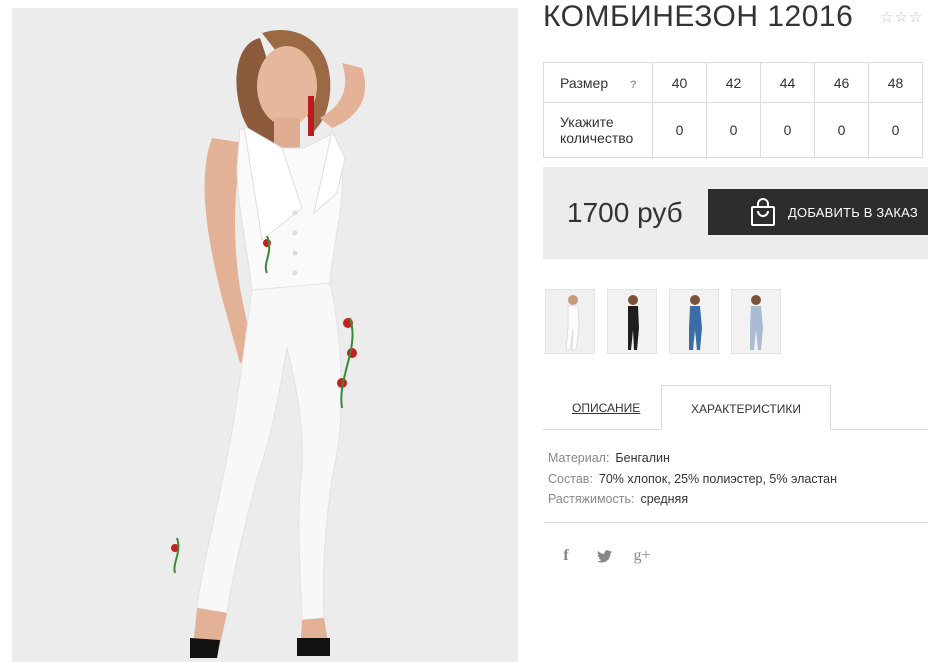 Image resolution: width=928 pixels, height=662 pixels. Describe the element at coordinates (718, 478) in the screenshot. I see `spec-value: 70% хлопок, 25% полиэстер, 5% эластан` at that location.